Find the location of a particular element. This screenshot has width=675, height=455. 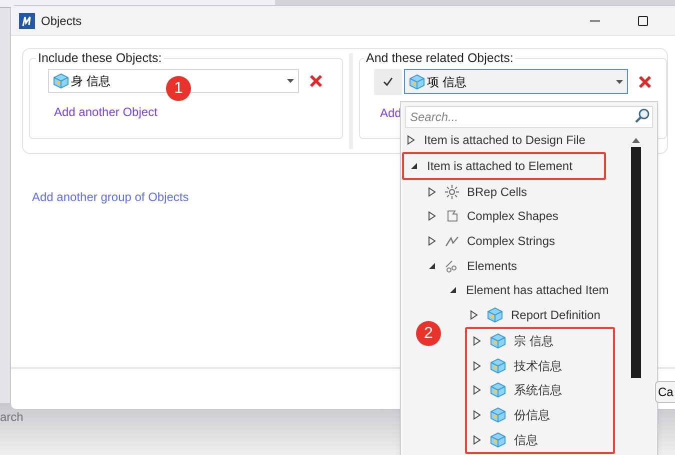

tree-item: 系统信息 is located at coordinates (538, 390).